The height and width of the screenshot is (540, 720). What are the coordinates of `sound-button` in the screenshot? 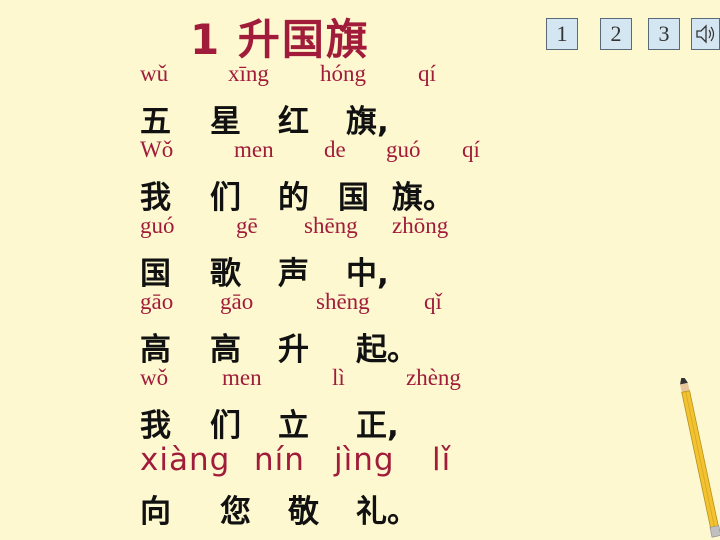 It's located at (705, 34).